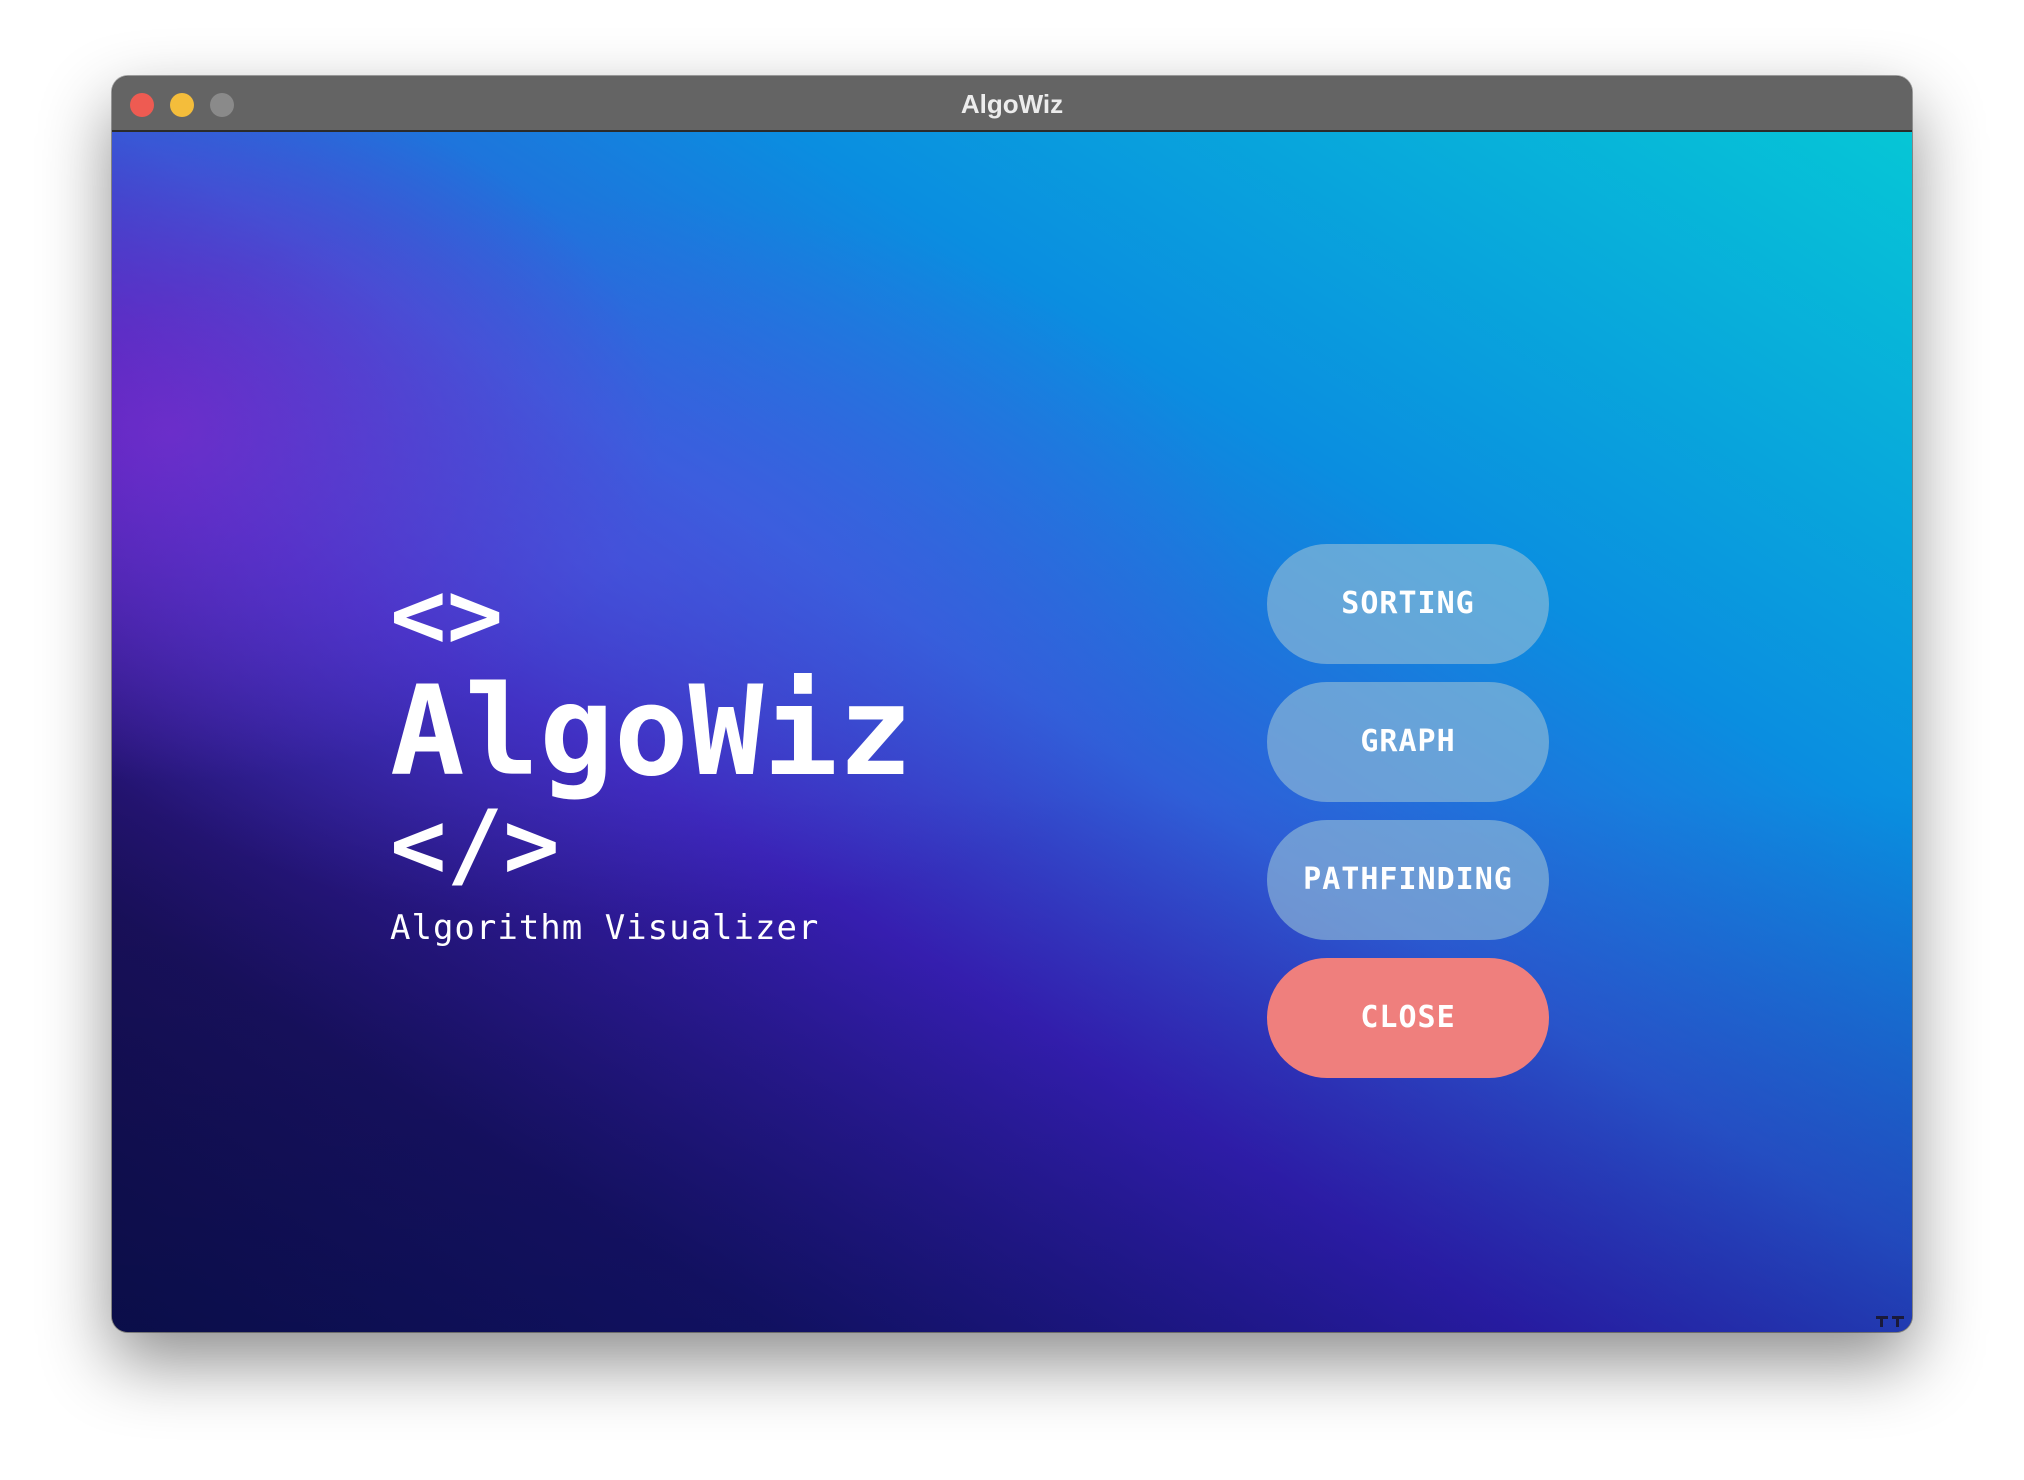 This screenshot has width=2024, height=1480. I want to click on graph-button: GRAPH, so click(1408, 742).